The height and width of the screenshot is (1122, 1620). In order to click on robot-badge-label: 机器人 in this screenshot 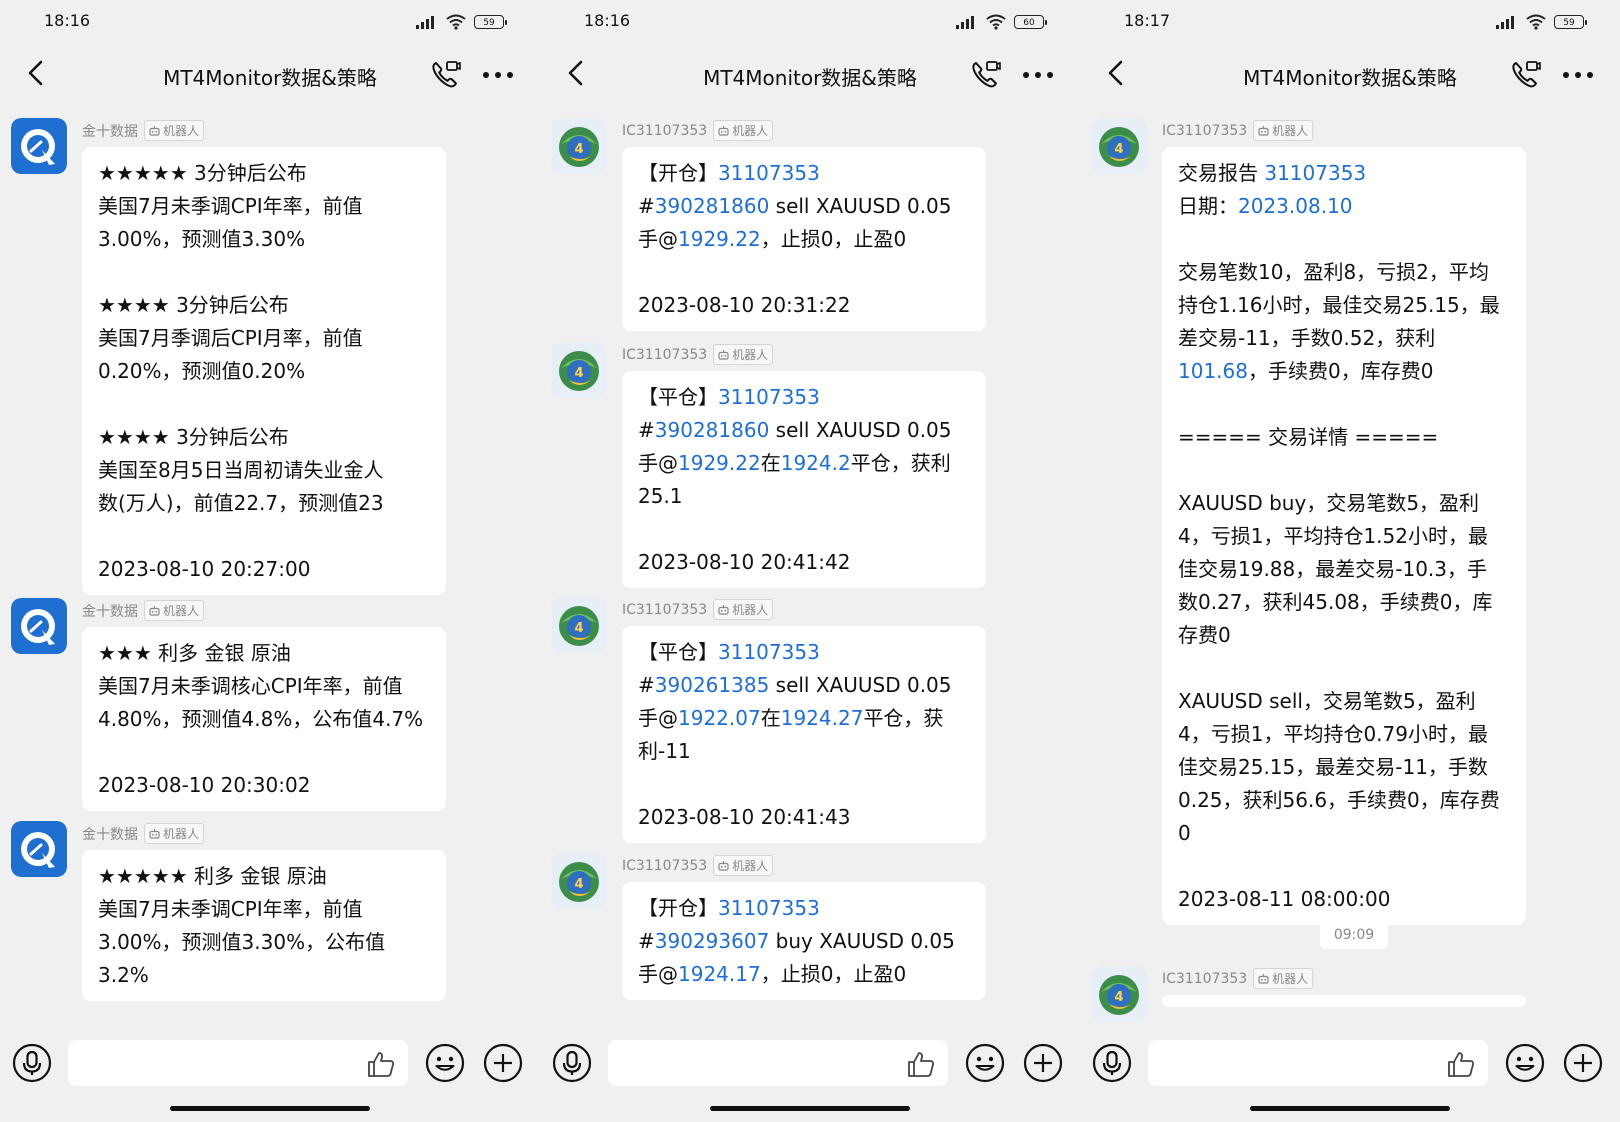, I will do `click(750, 355)`.